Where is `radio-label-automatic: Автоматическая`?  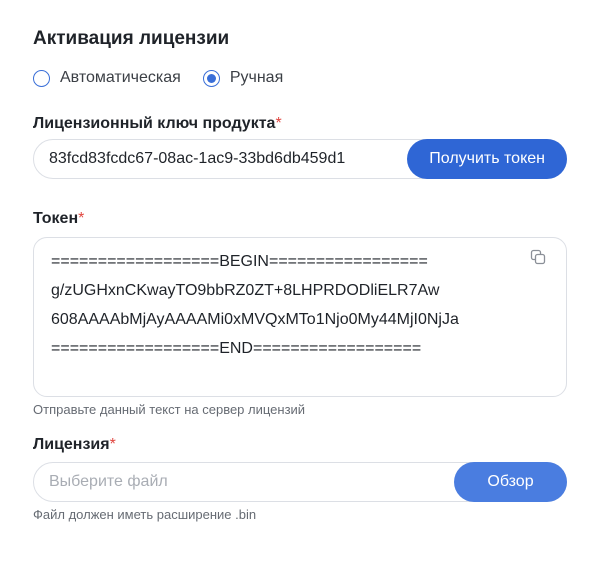 radio-label-automatic: Автоматическая is located at coordinates (120, 78).